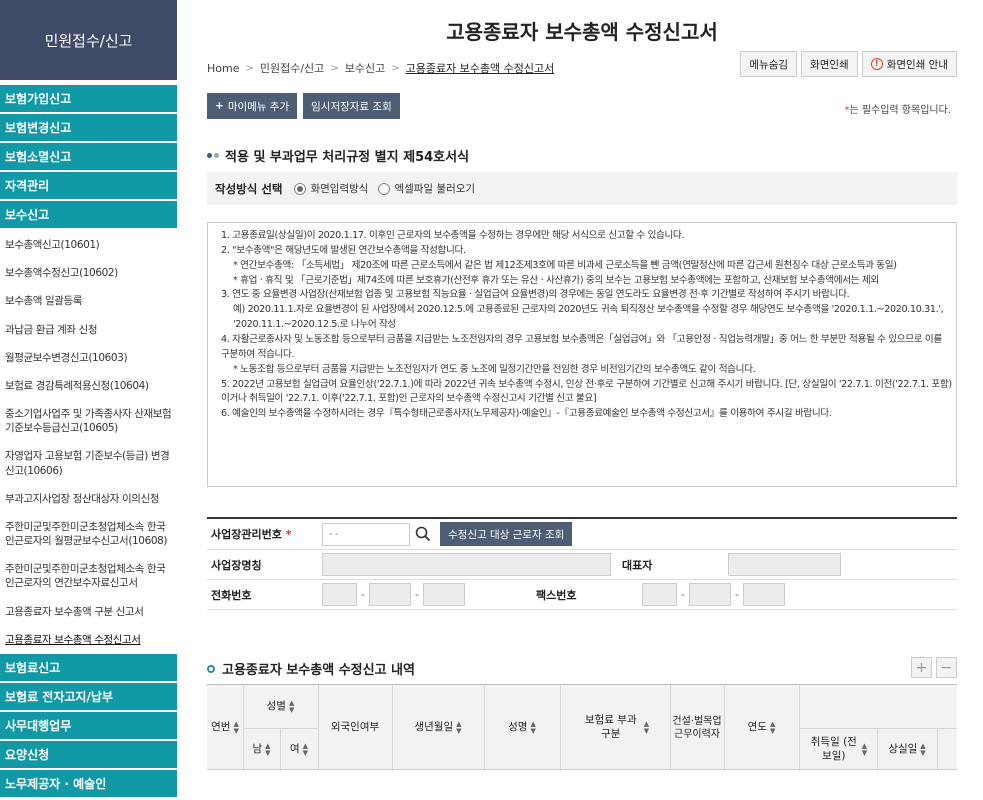  I want to click on lookup-workers-button: 수정신고 대상 근로자 조회, so click(506, 534).